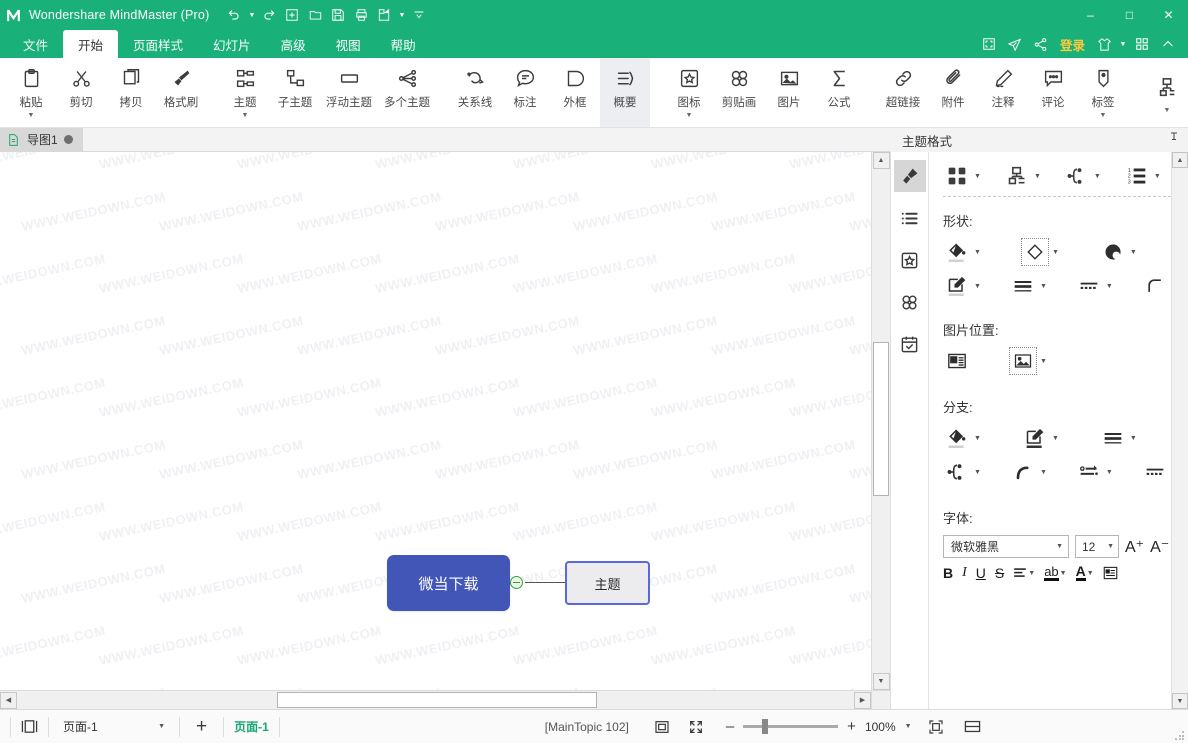  Describe the element at coordinates (989, 44) in the screenshot. I see `fullscreen-icon` at that location.